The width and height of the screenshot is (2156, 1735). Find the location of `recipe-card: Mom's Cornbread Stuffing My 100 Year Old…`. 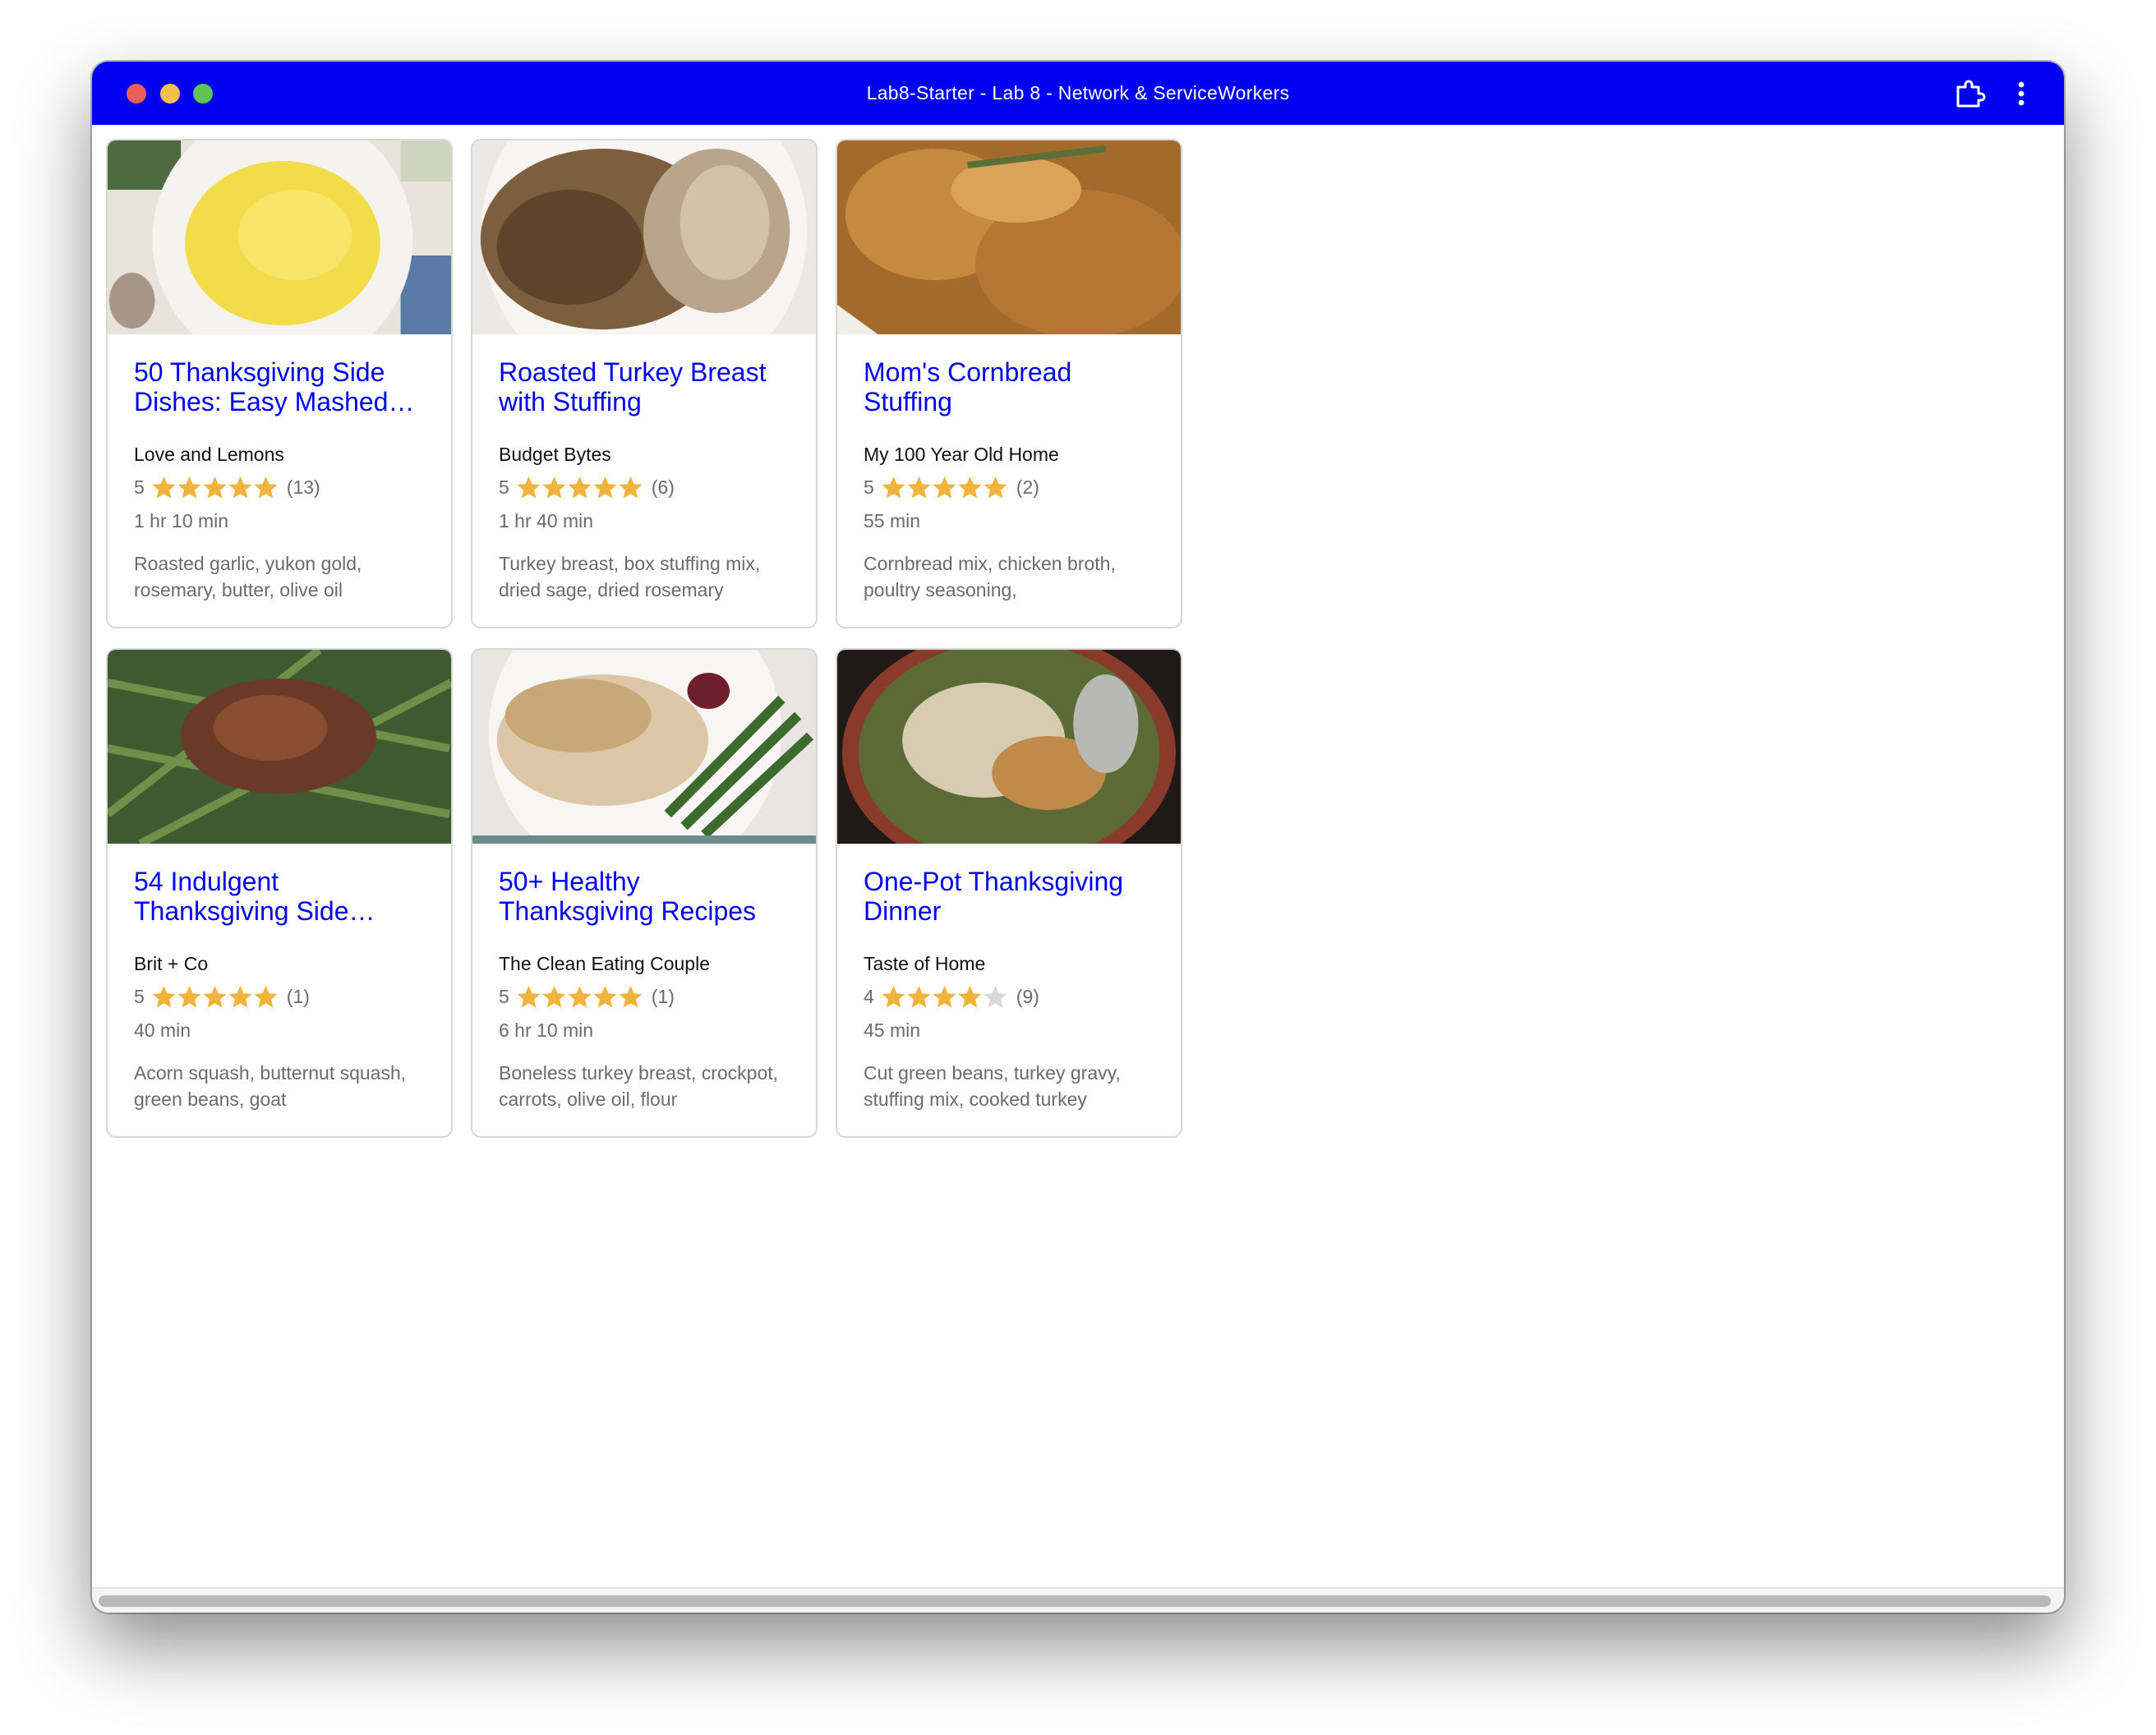

recipe-card: Mom's Cornbread Stuffing My 100 Year Old… is located at coordinates (1009, 383).